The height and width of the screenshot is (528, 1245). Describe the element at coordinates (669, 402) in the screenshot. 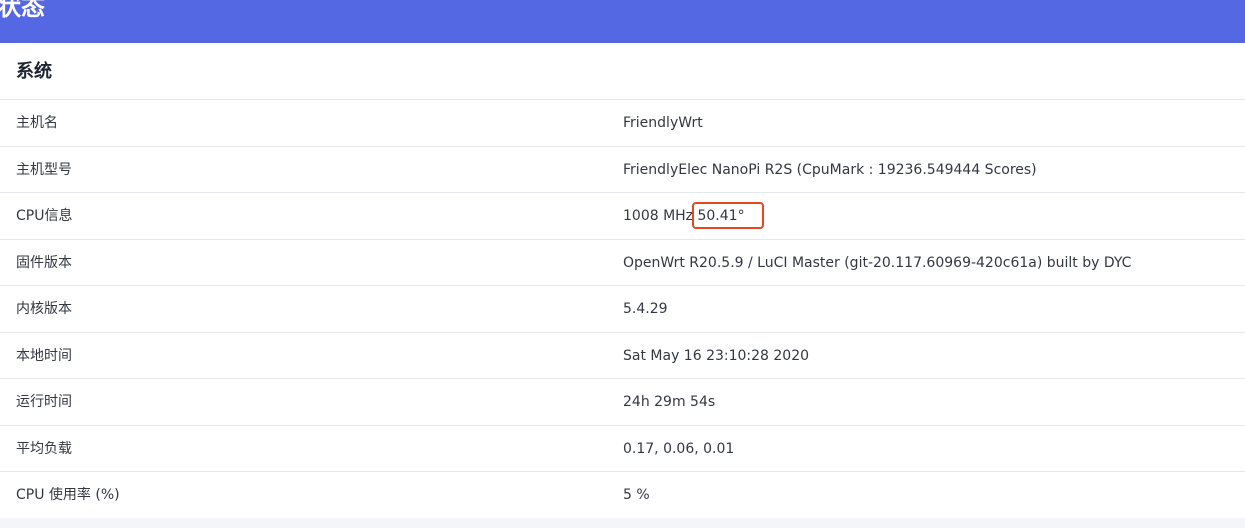

I see `row-value: 24h 29m 54s` at that location.